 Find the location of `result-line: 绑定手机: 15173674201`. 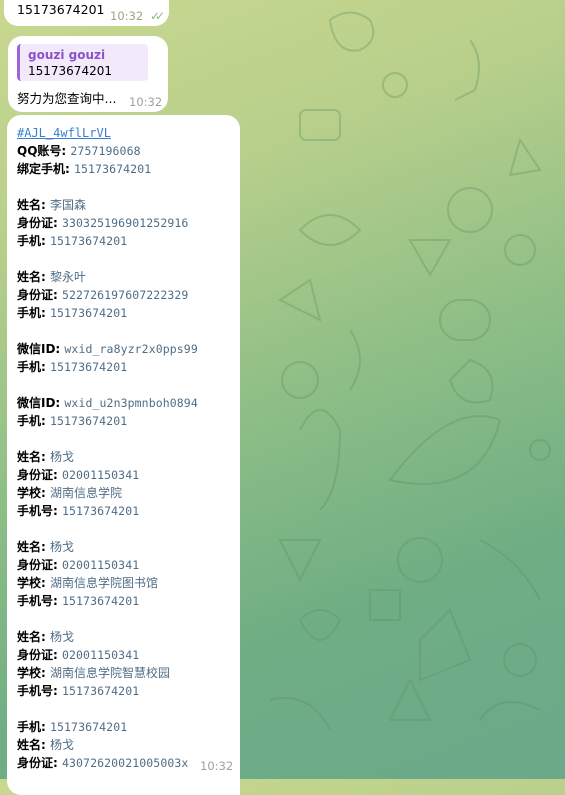

result-line: 绑定手机: 15173674201 is located at coordinates (128, 169).